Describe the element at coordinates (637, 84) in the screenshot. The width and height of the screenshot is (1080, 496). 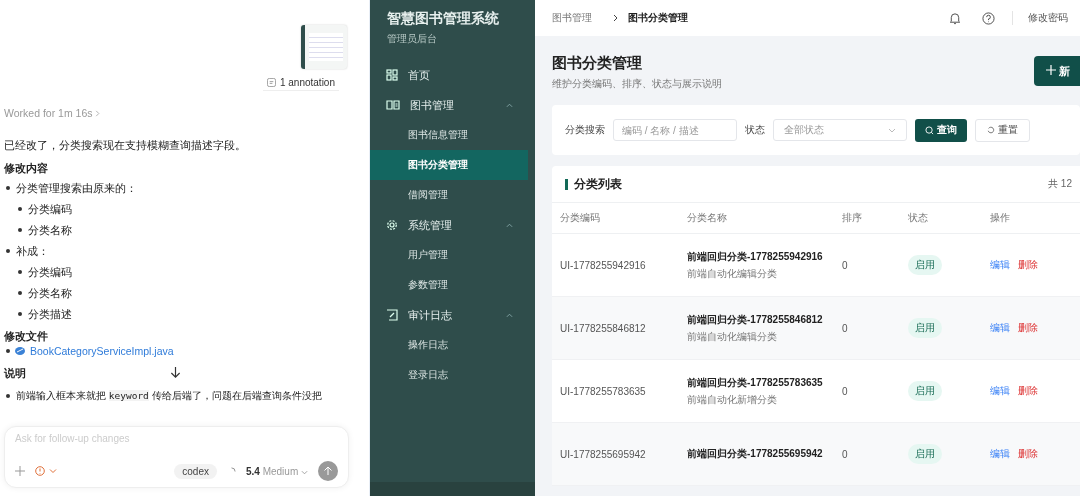
I see `page-subtitle: 维护分类编码、排序、状态与展示说明` at that location.